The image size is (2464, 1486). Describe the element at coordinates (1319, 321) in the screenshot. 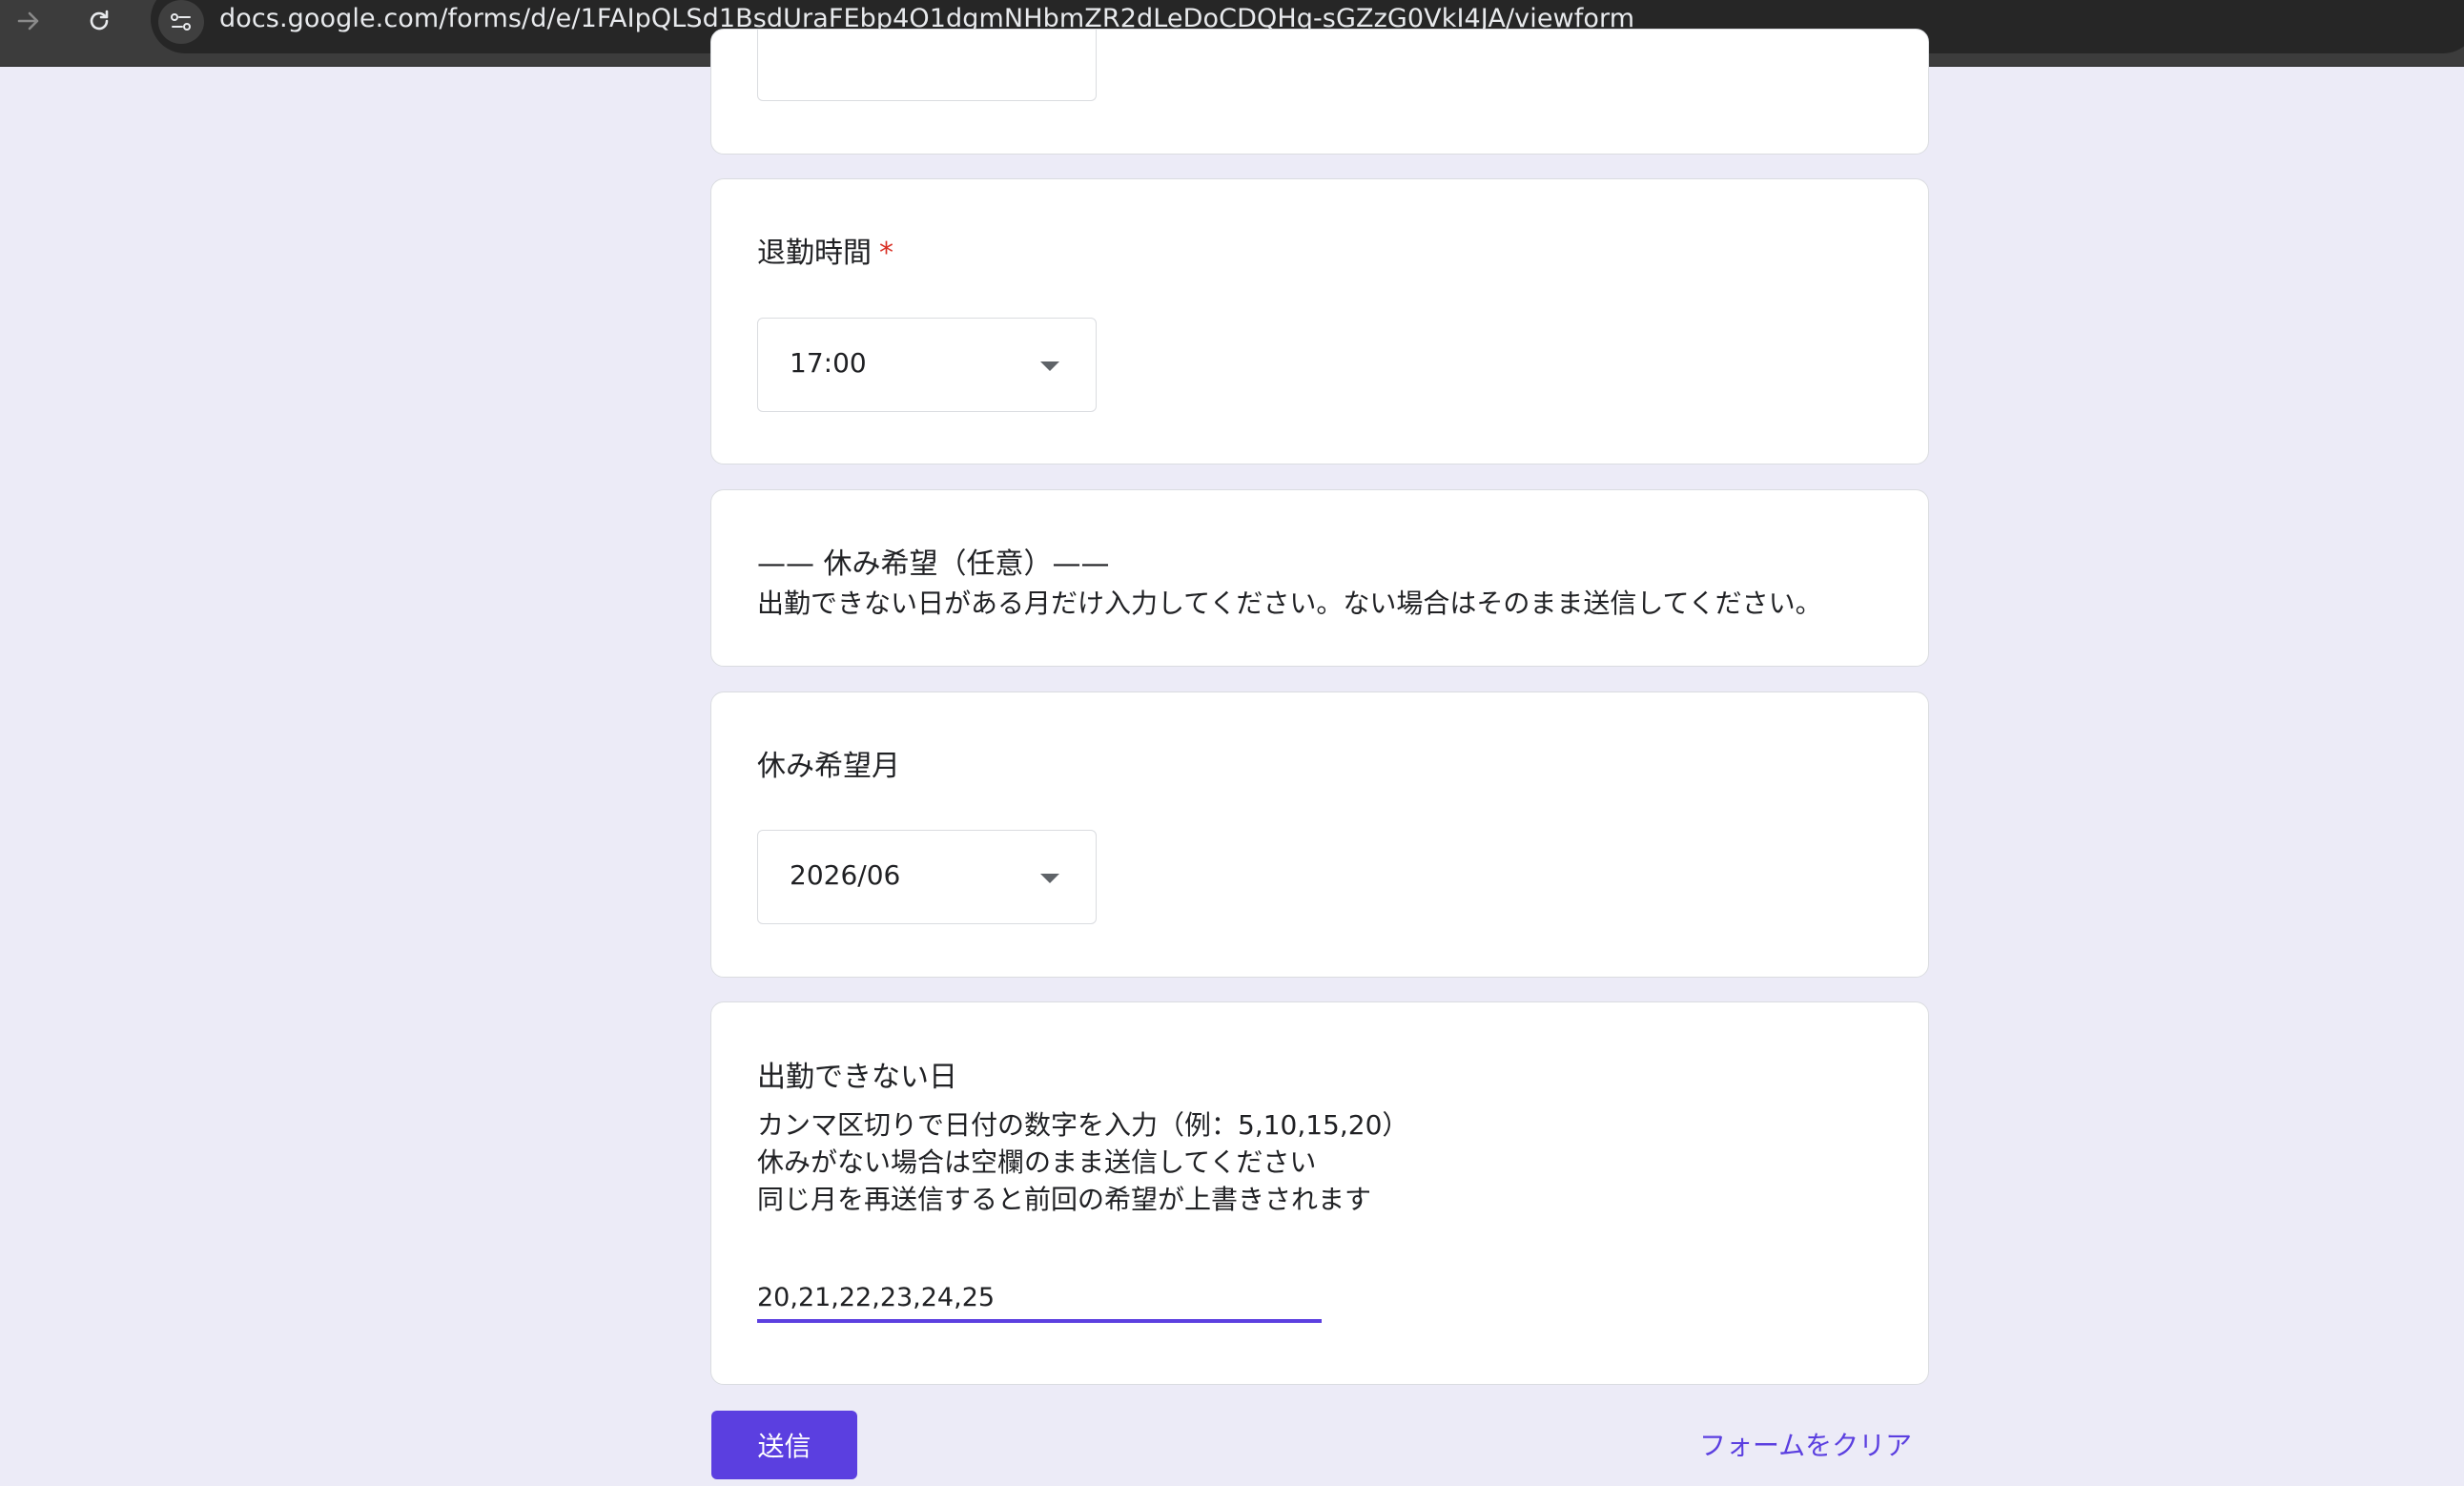

I see `end-time-question-card: 退勤時間 * 17:00` at that location.